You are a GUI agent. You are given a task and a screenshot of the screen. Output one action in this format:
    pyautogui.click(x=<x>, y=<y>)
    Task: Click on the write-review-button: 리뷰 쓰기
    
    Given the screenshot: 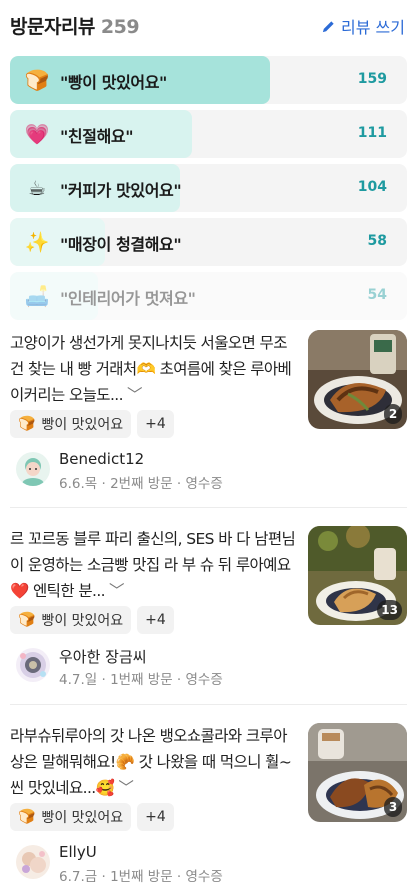 What is the action you would take?
    pyautogui.click(x=363, y=26)
    